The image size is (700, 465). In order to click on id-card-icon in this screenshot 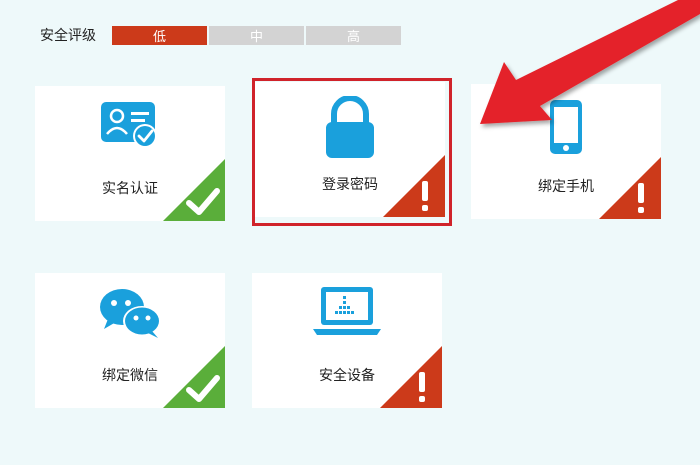, I will do `click(130, 127)`.